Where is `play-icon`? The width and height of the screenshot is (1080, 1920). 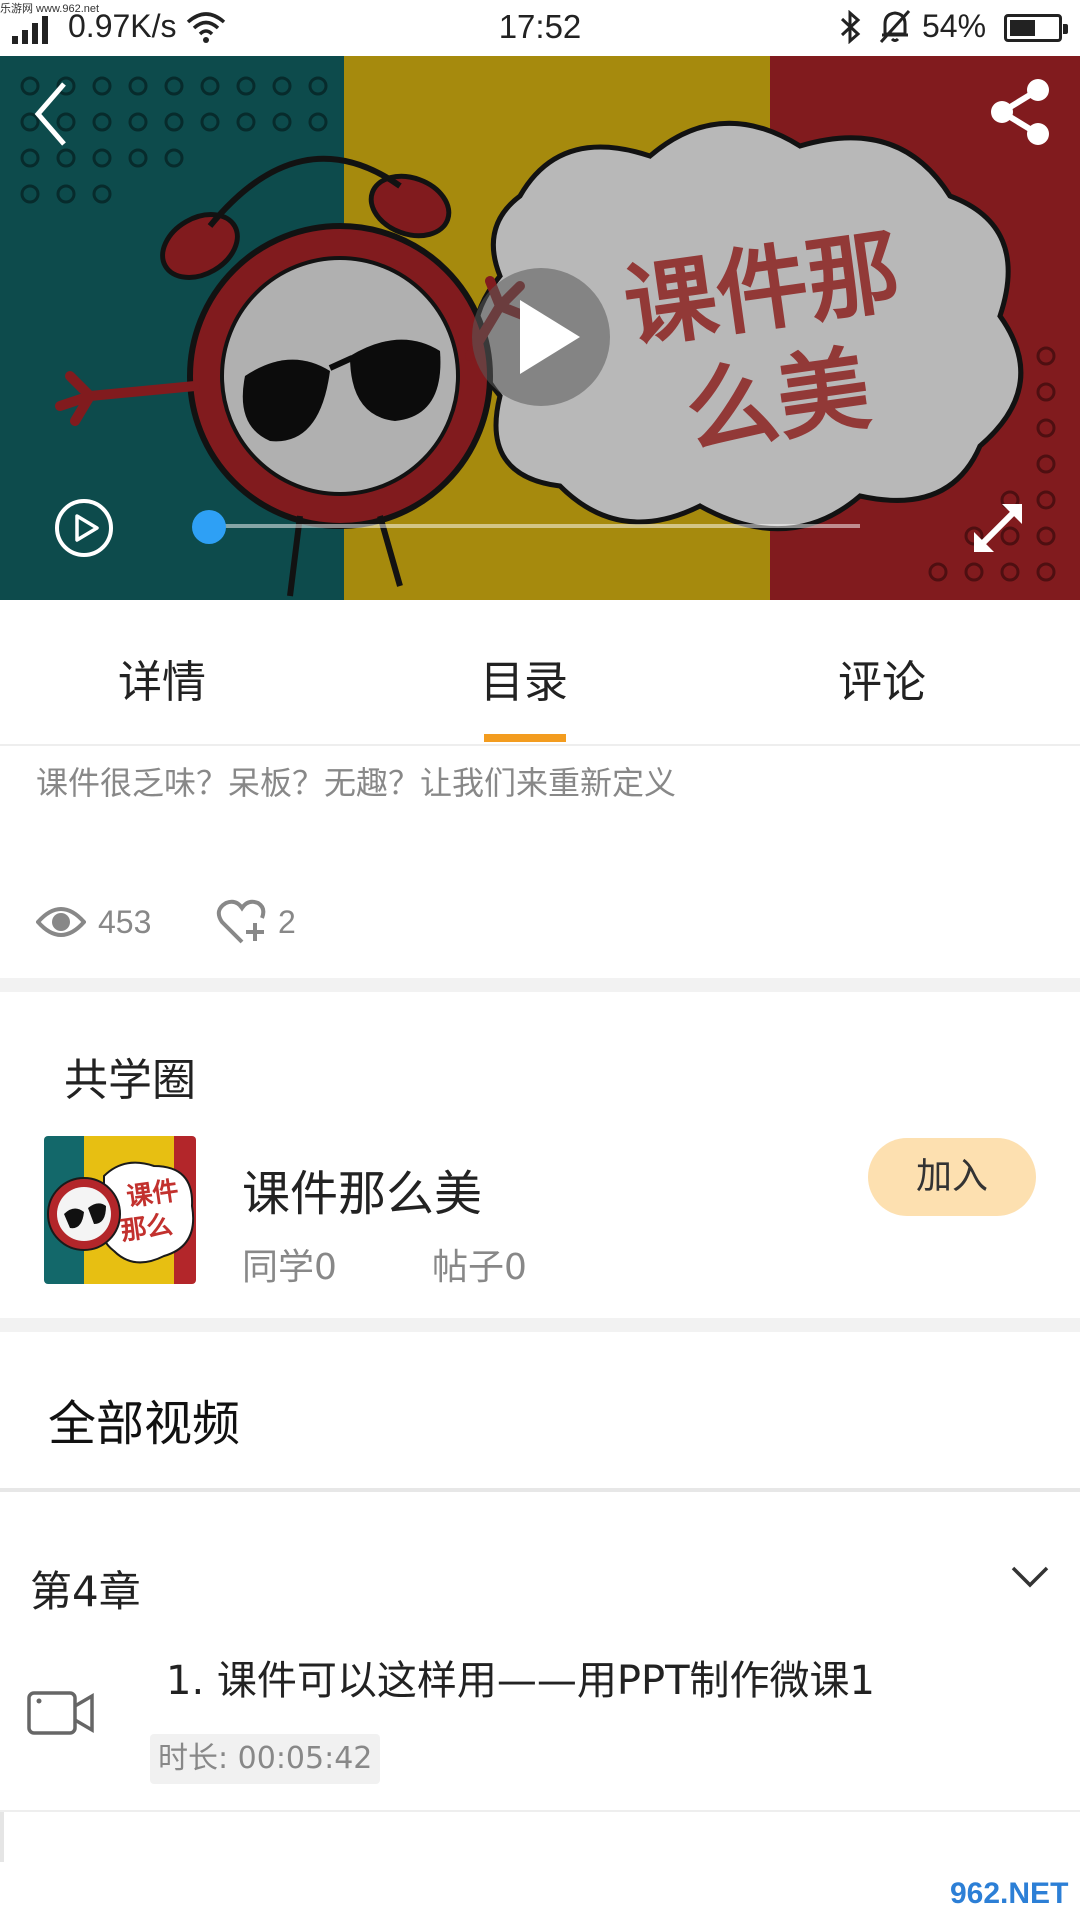 play-icon is located at coordinates (550, 337).